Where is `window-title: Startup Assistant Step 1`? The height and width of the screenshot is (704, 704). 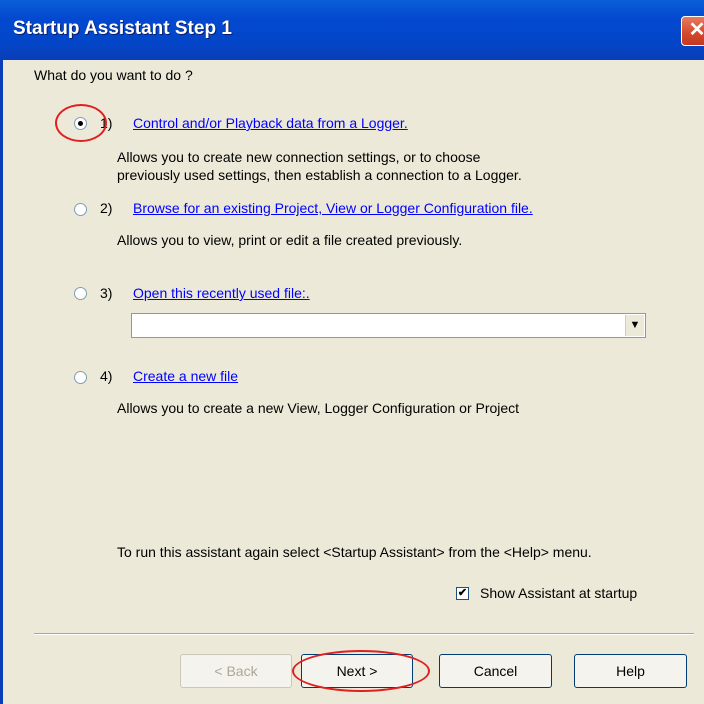 window-title: Startup Assistant Step 1 is located at coordinates (122, 28).